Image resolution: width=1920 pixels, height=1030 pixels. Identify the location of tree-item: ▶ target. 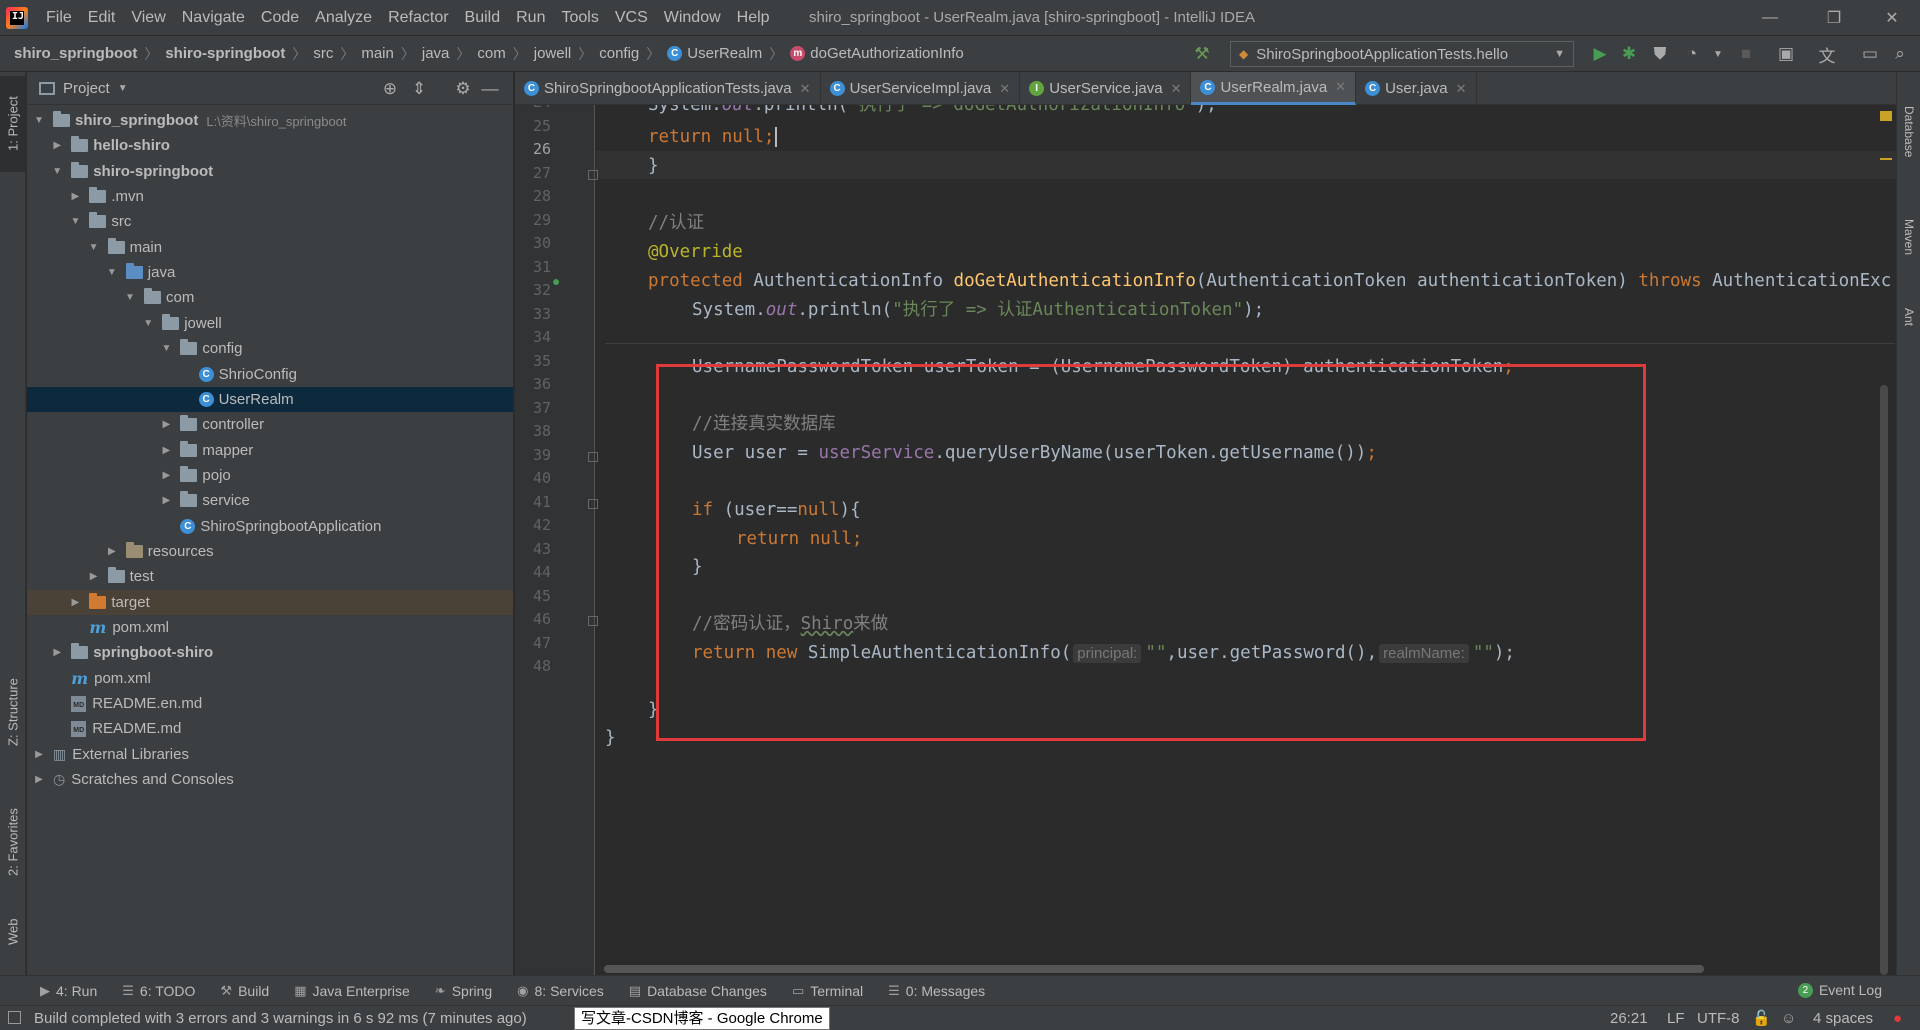
(270, 602).